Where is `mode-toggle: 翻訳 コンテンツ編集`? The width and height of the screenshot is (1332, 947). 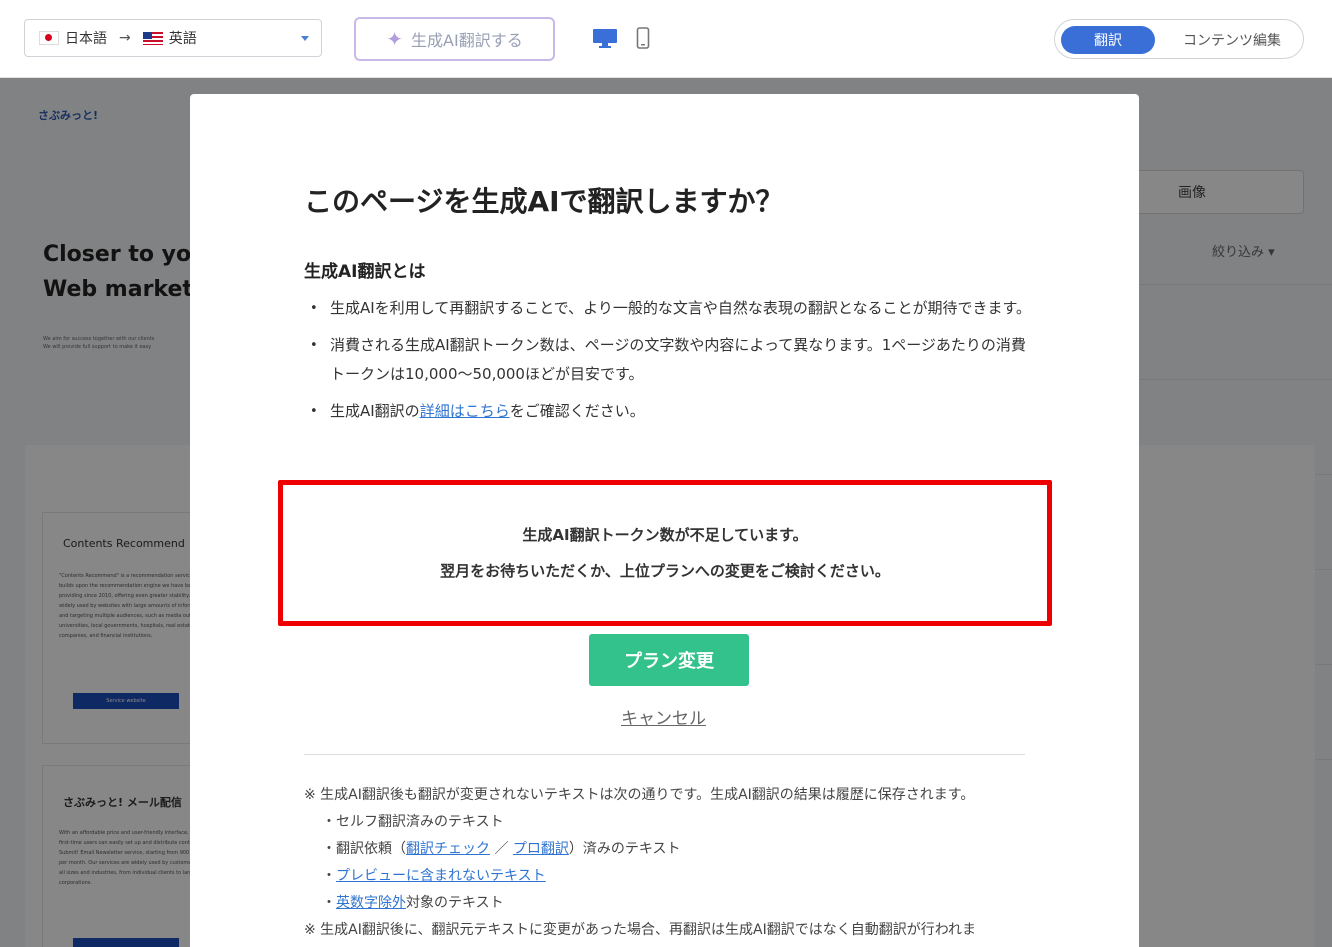 mode-toggle: 翻訳 コンテンツ編集 is located at coordinates (1179, 39).